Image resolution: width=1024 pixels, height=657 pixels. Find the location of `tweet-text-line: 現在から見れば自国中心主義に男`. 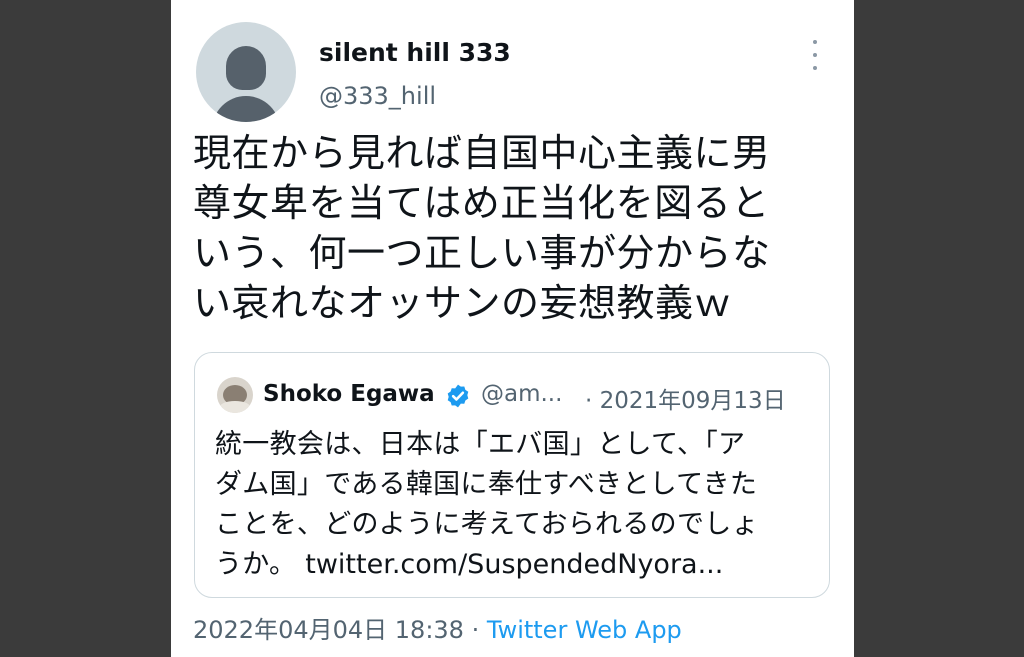

tweet-text-line: 現在から見れば自国中心主義に男 is located at coordinates (482, 153).